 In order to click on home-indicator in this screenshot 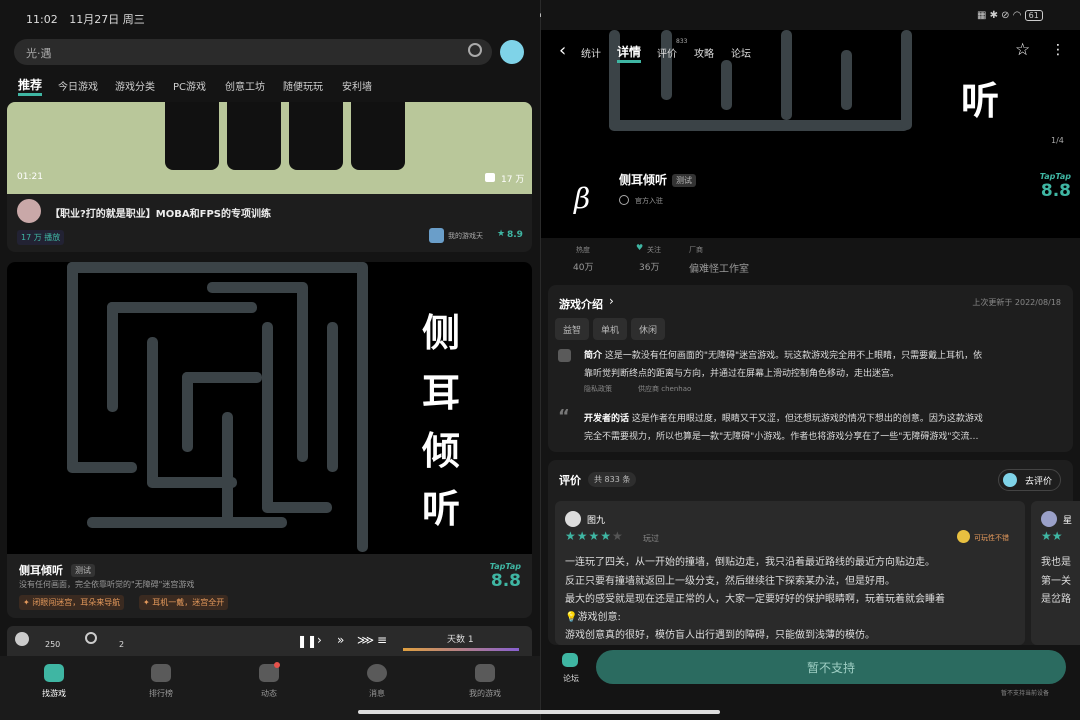, I will do `click(539, 712)`.